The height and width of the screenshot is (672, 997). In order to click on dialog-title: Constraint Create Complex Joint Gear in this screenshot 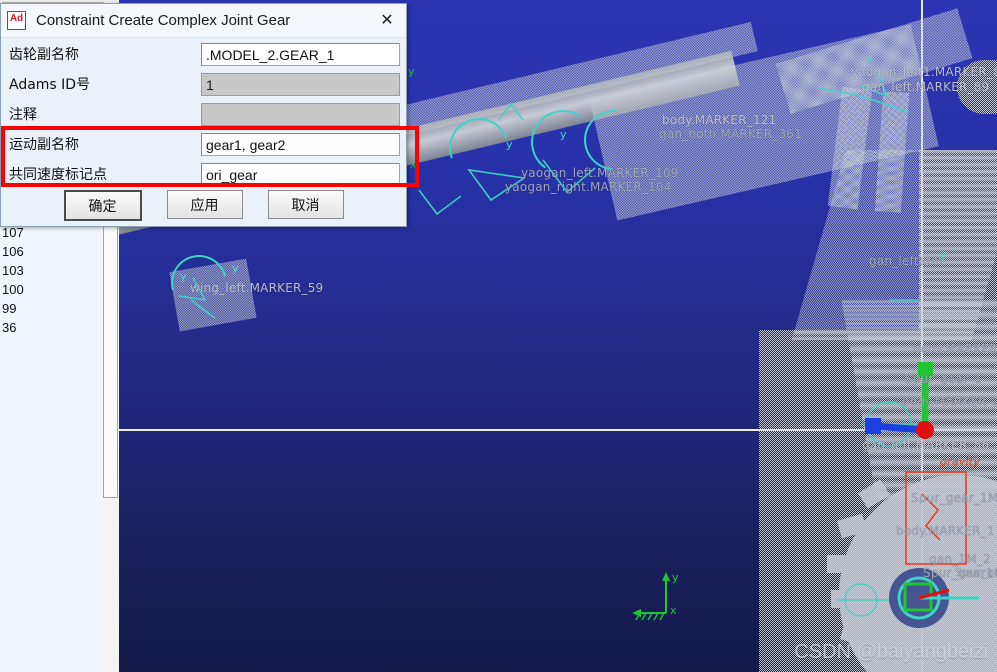, I will do `click(163, 20)`.